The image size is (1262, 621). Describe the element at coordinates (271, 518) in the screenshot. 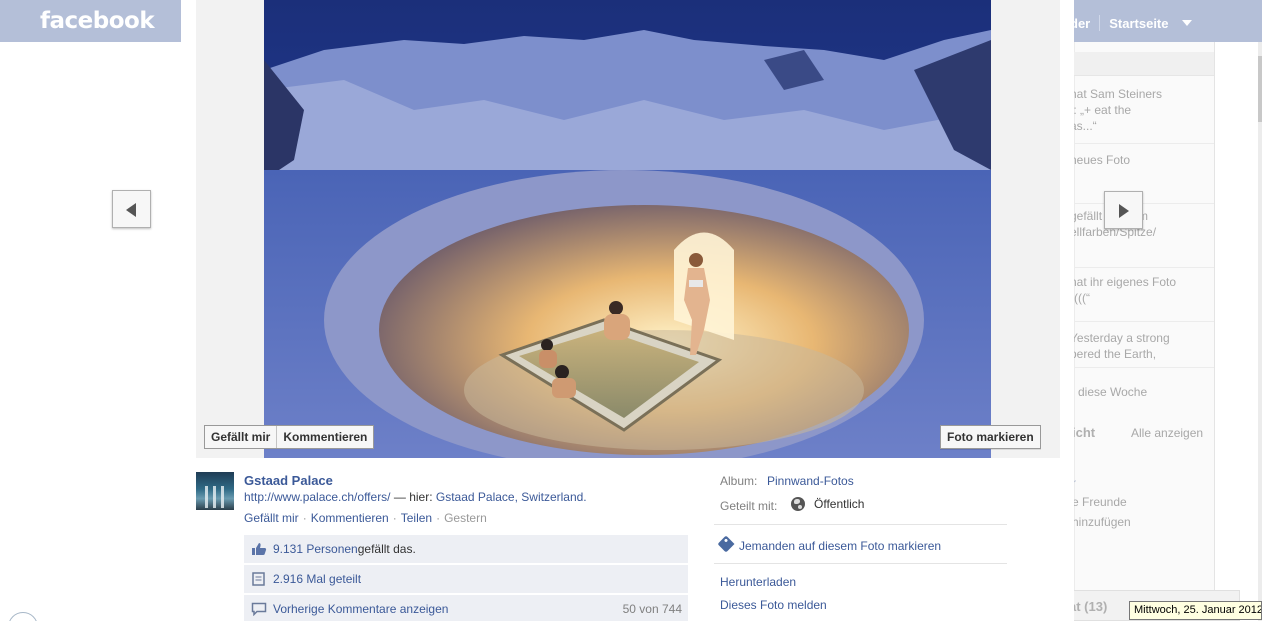

I see `action-like-link: Gefällt mir` at that location.